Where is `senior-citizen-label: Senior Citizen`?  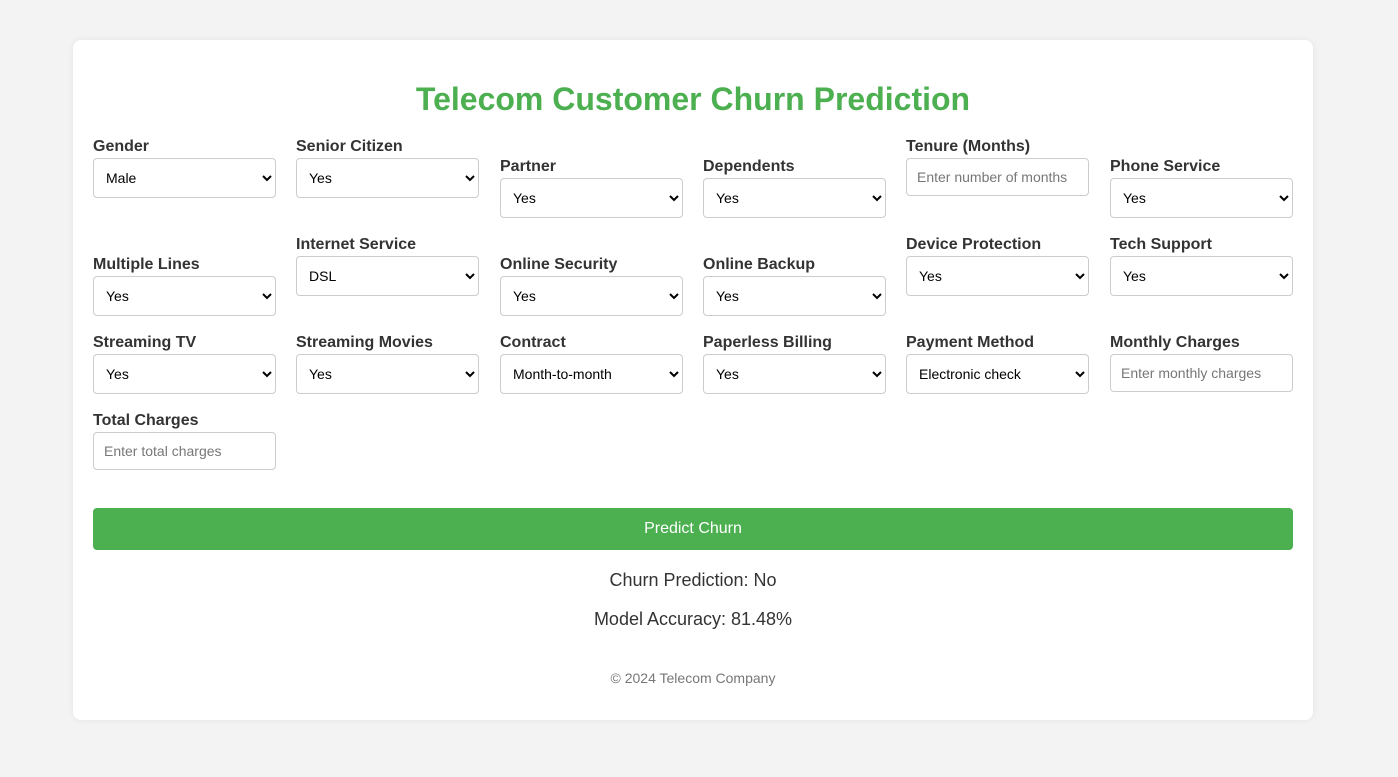 senior-citizen-label: Senior Citizen is located at coordinates (349, 146).